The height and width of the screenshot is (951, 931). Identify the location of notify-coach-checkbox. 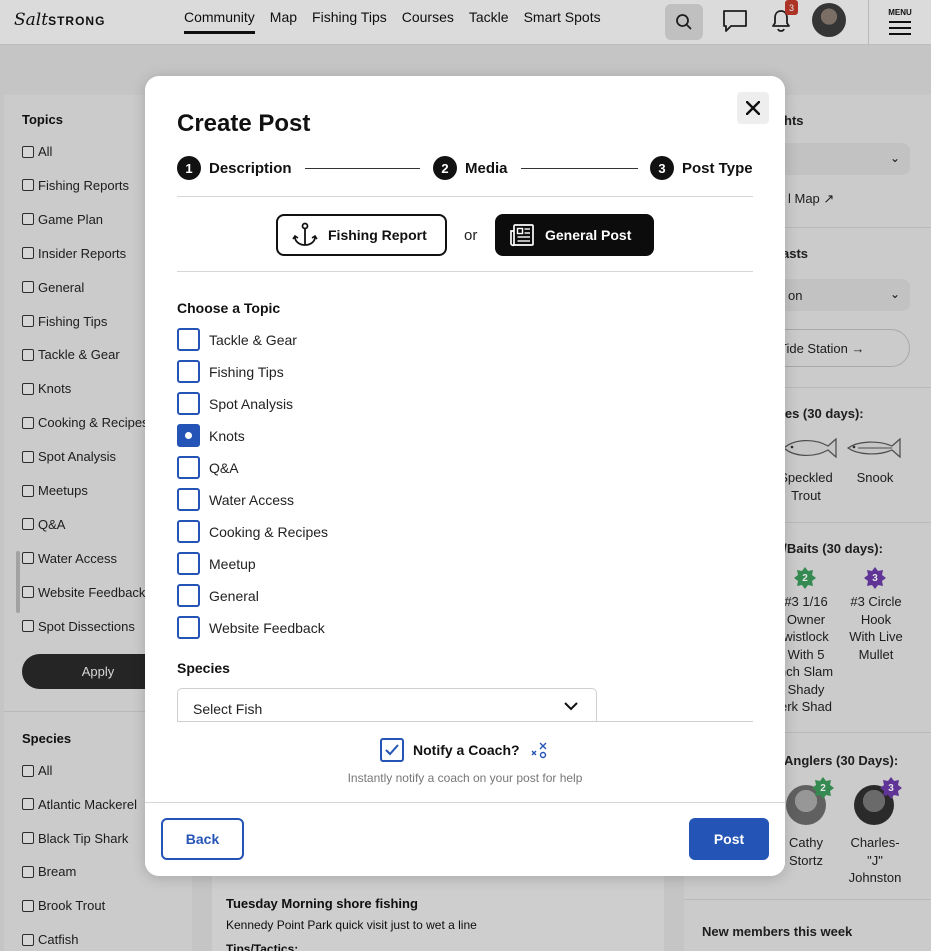
(392, 750).